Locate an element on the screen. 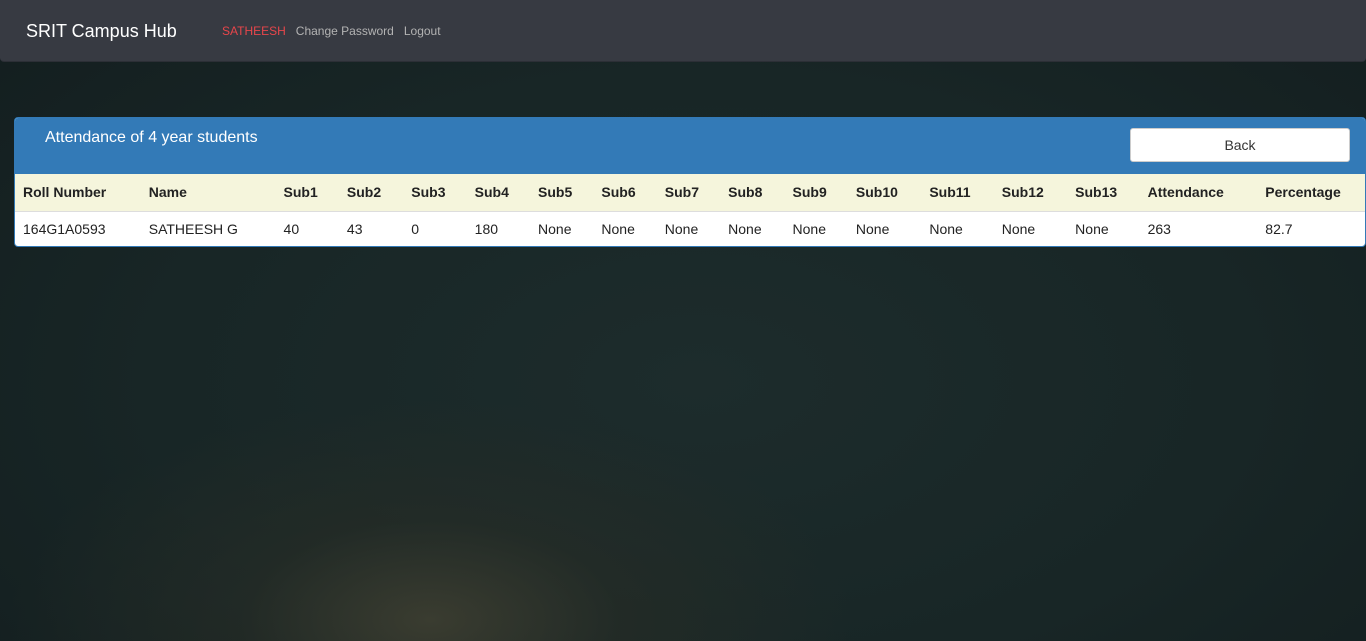  column-header: Sub2 is located at coordinates (364, 192).